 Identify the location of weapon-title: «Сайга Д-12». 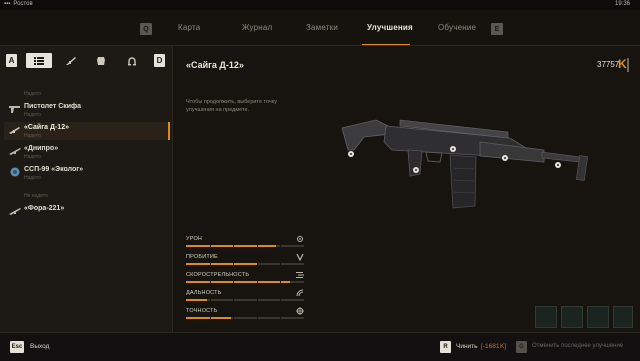
(215, 65).